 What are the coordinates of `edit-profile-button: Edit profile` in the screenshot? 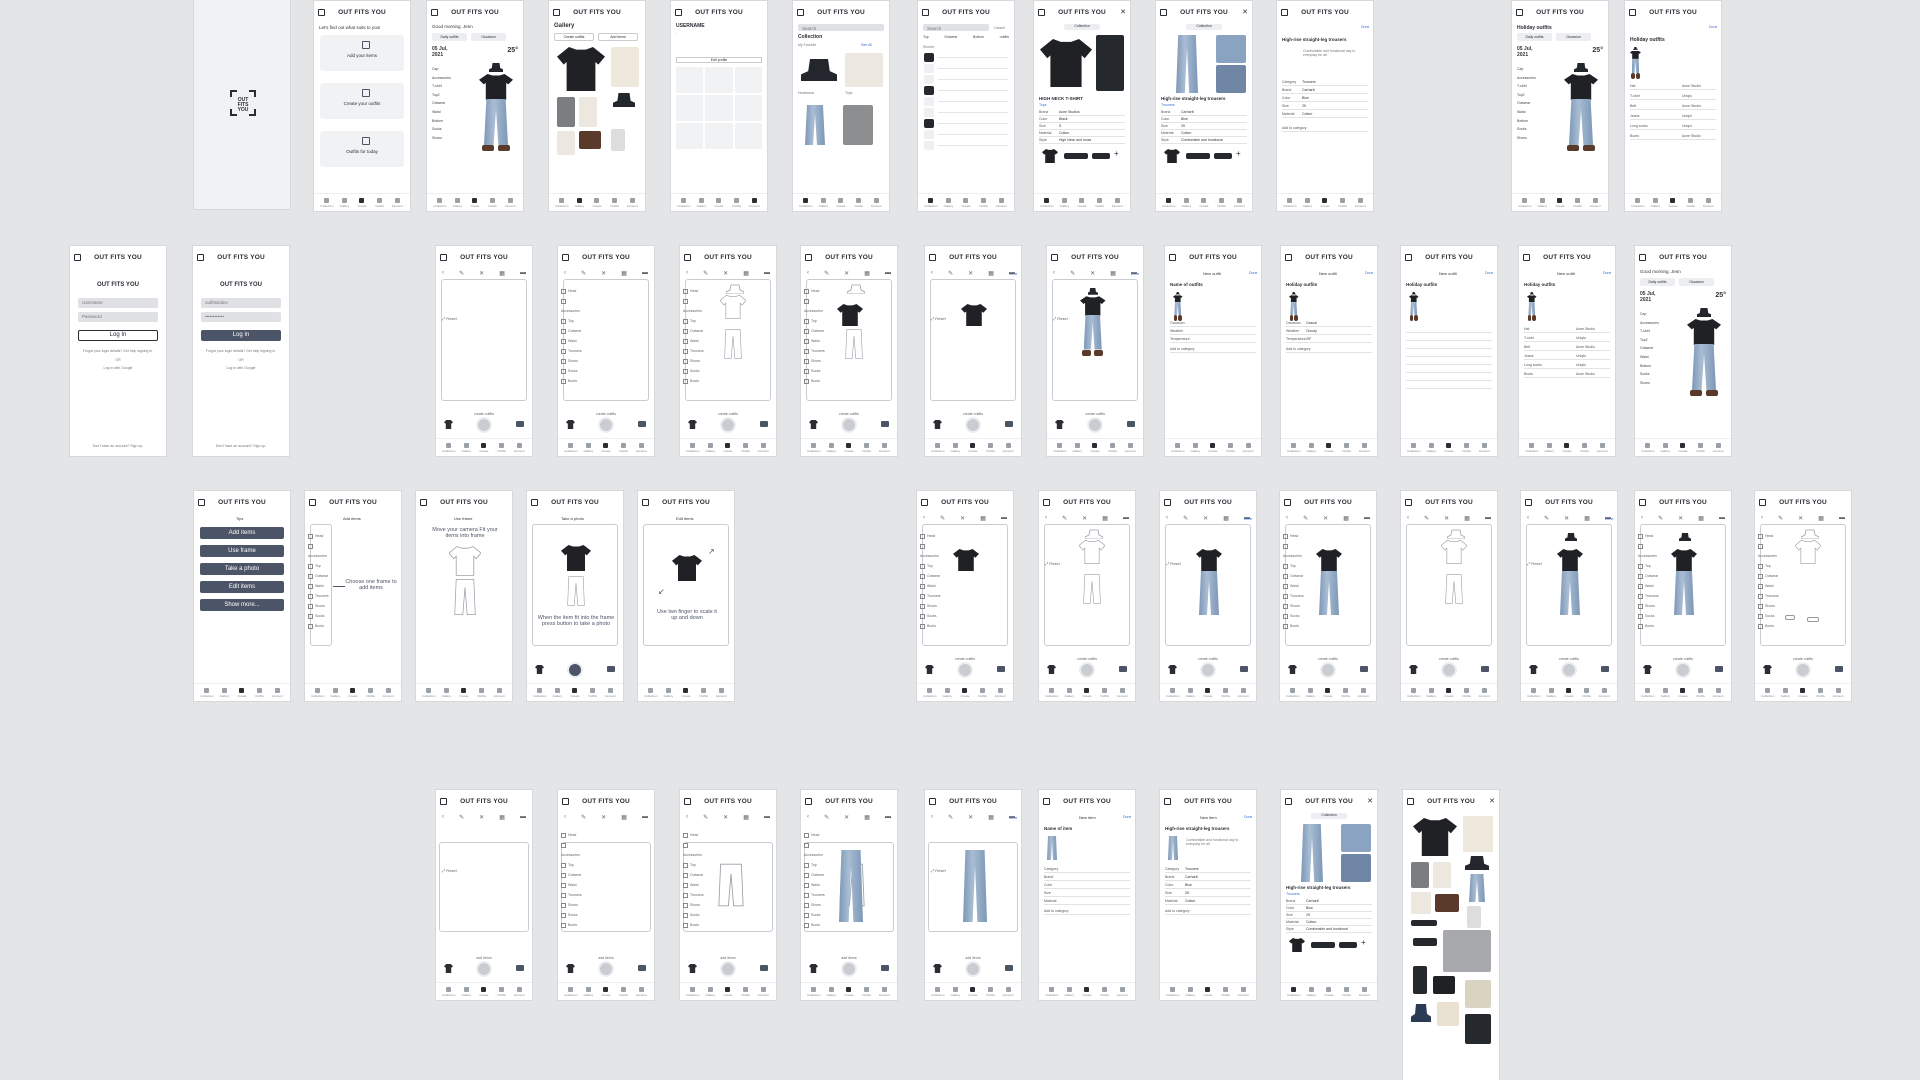 It's located at (719, 60).